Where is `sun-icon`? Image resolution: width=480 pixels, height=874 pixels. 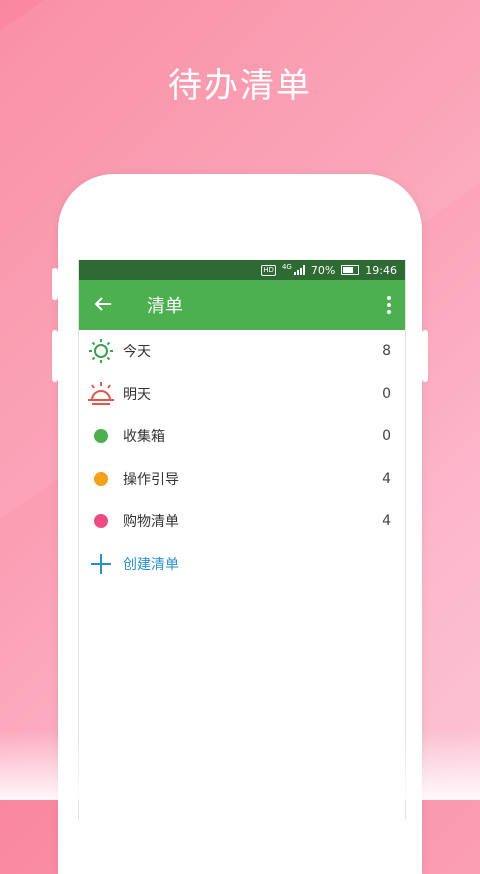
sun-icon is located at coordinates (101, 351).